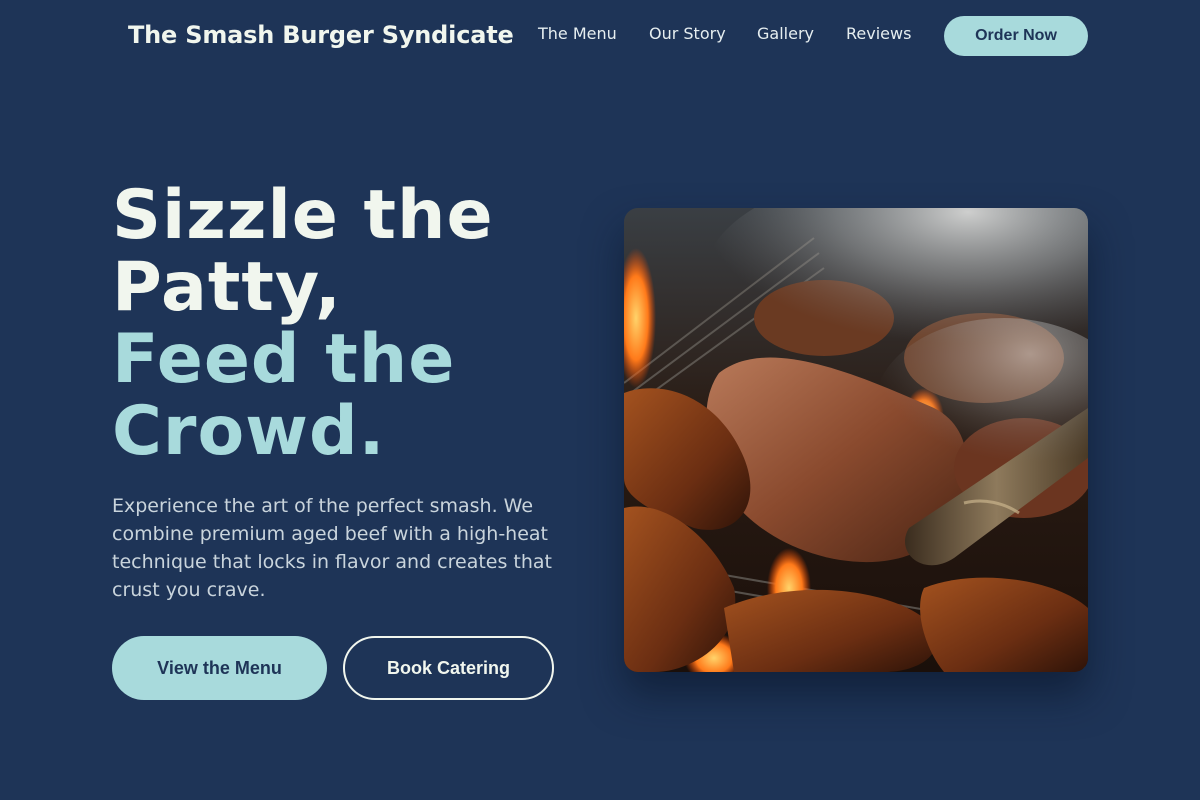  What do you see at coordinates (219, 668) in the screenshot?
I see `view-menu-button: View the Menu` at bounding box center [219, 668].